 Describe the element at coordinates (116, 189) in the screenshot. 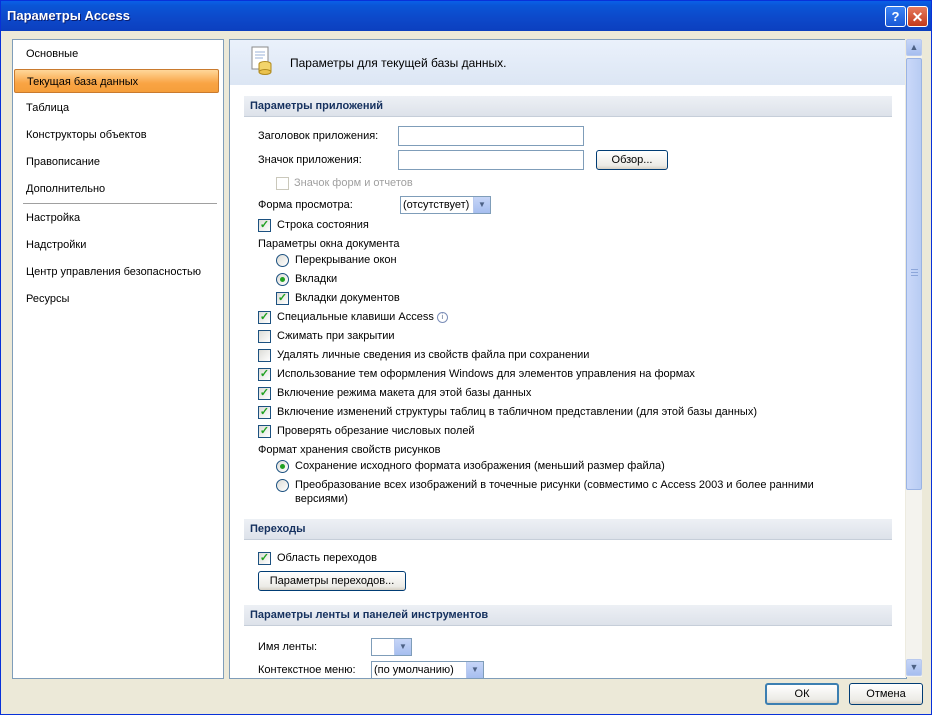

I see `nav-item-advanced: Дополнительно` at that location.